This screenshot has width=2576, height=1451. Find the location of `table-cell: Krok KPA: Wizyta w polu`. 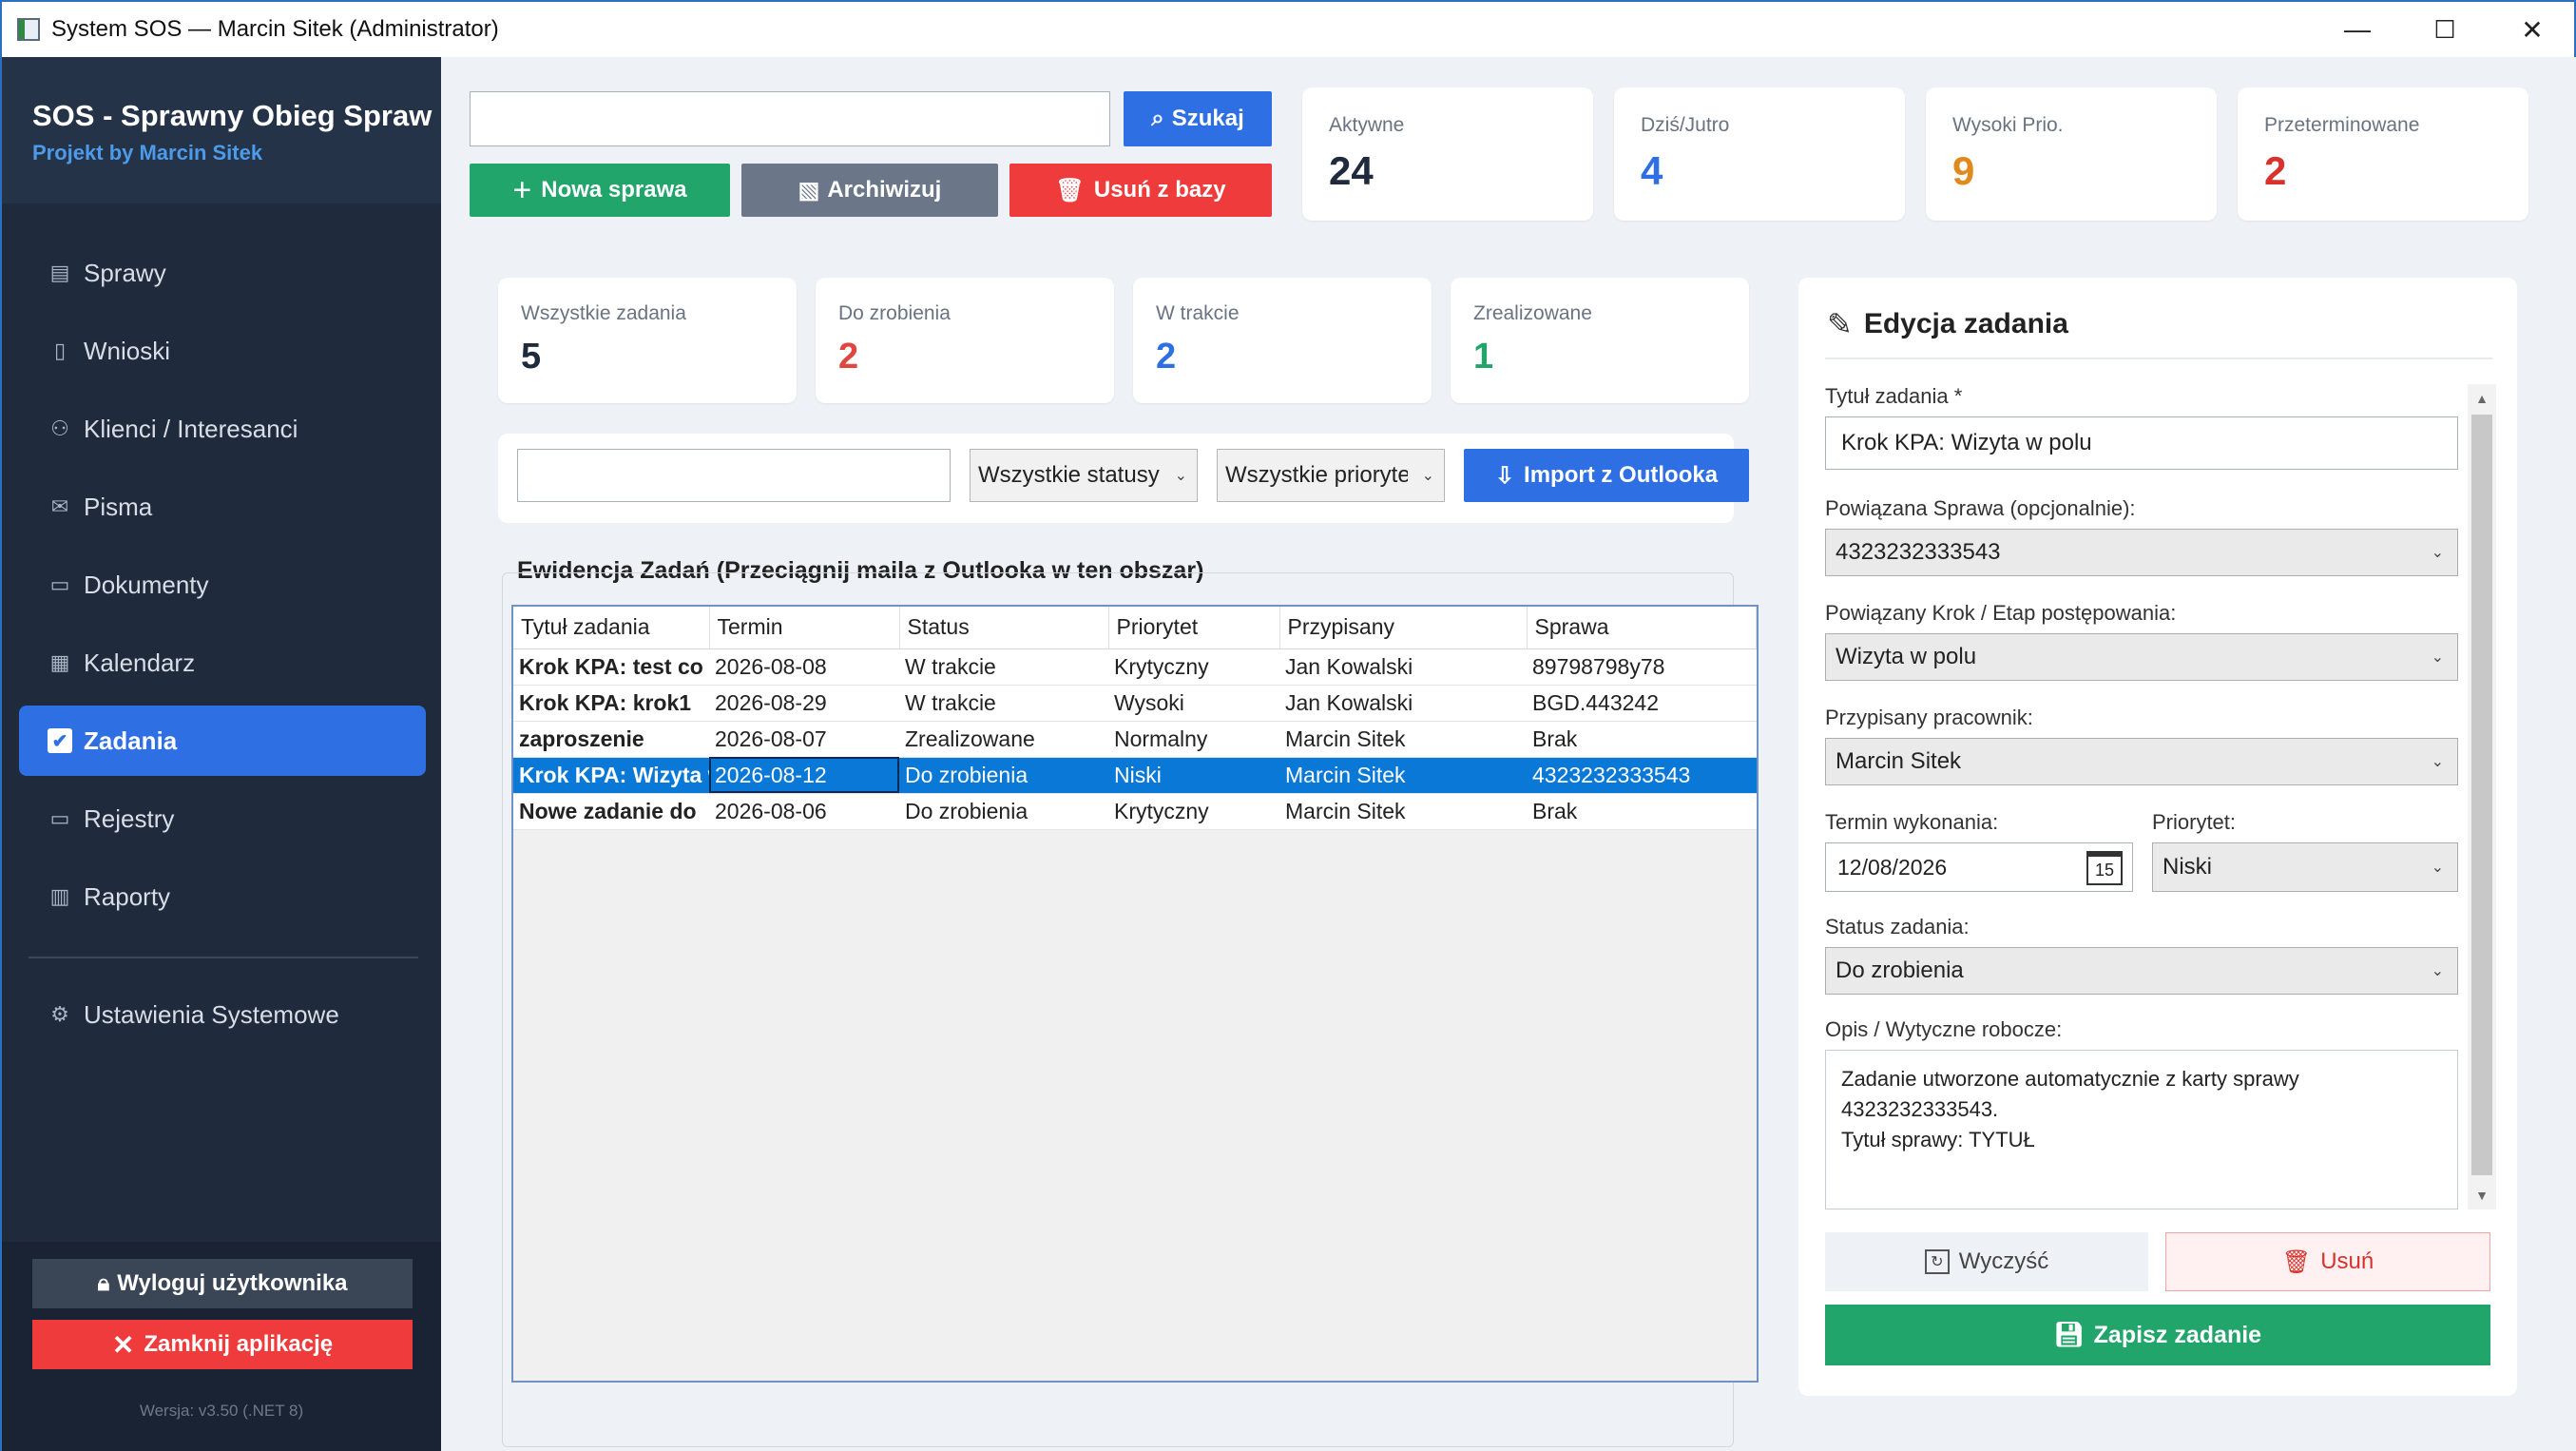

table-cell: Krok KPA: Wizyta w polu is located at coordinates (611, 775).